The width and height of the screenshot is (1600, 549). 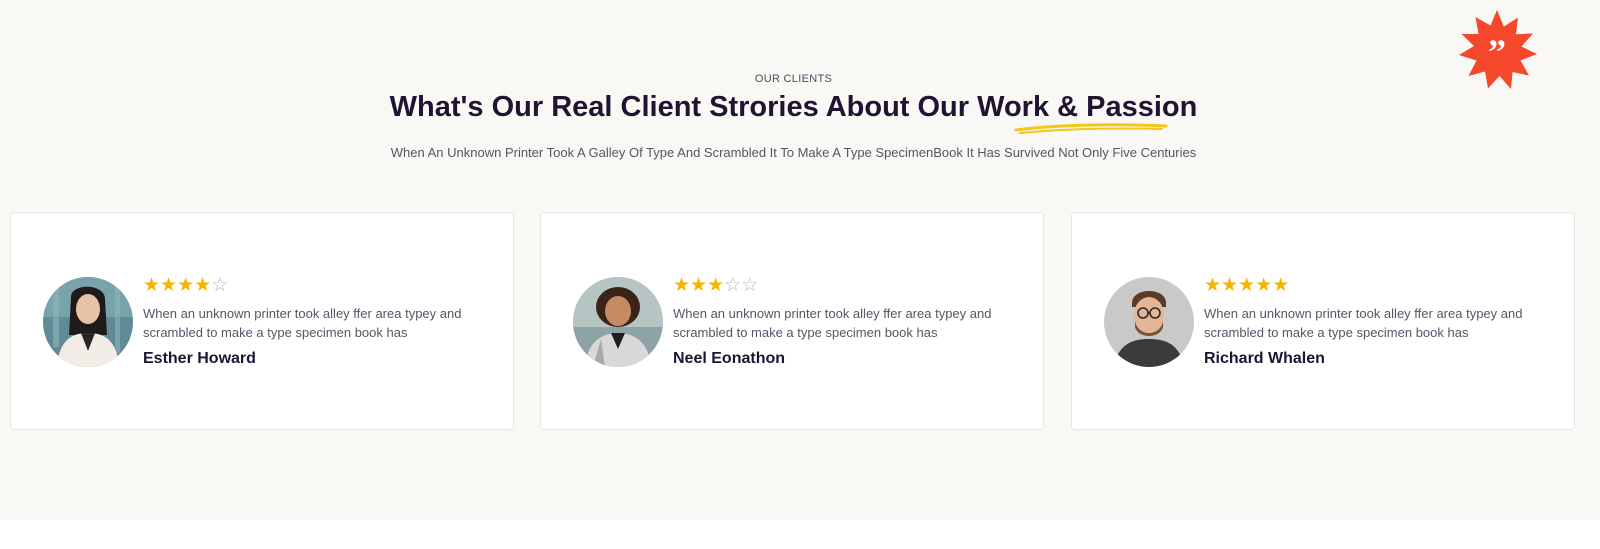 What do you see at coordinates (843, 287) in the screenshot?
I see `star-rating: ★★★☆☆` at bounding box center [843, 287].